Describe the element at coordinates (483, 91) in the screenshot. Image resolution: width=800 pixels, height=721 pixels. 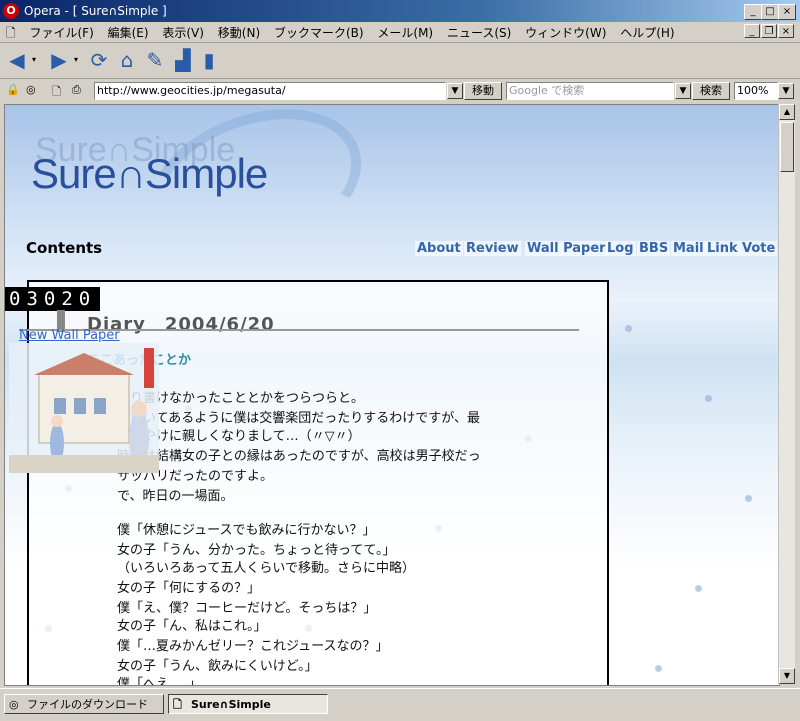
I see `go-button: 移動` at that location.